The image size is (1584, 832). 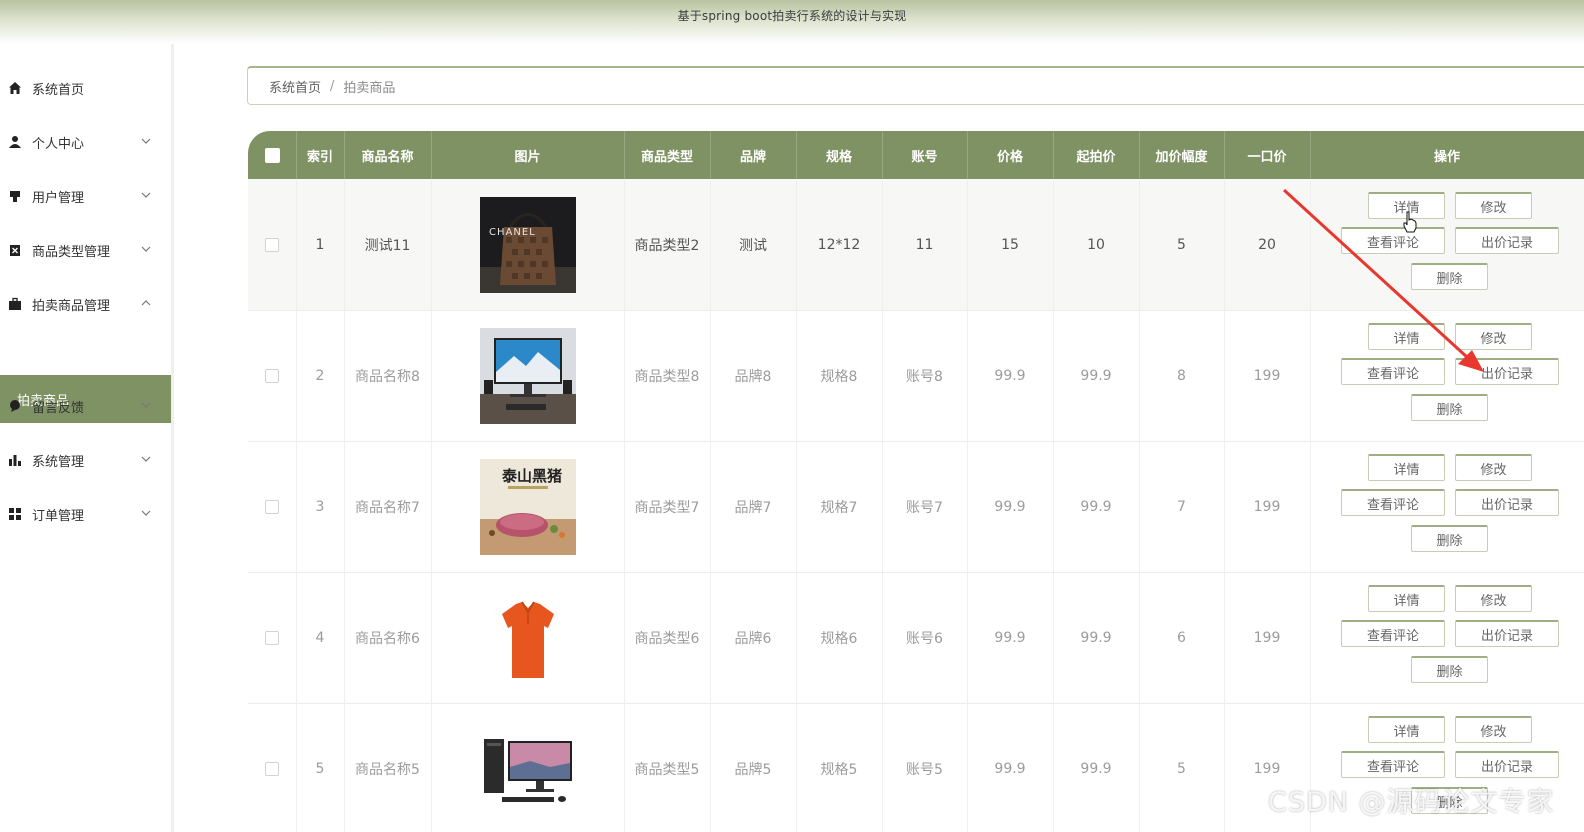 I want to click on message-icon, so click(x=15, y=406).